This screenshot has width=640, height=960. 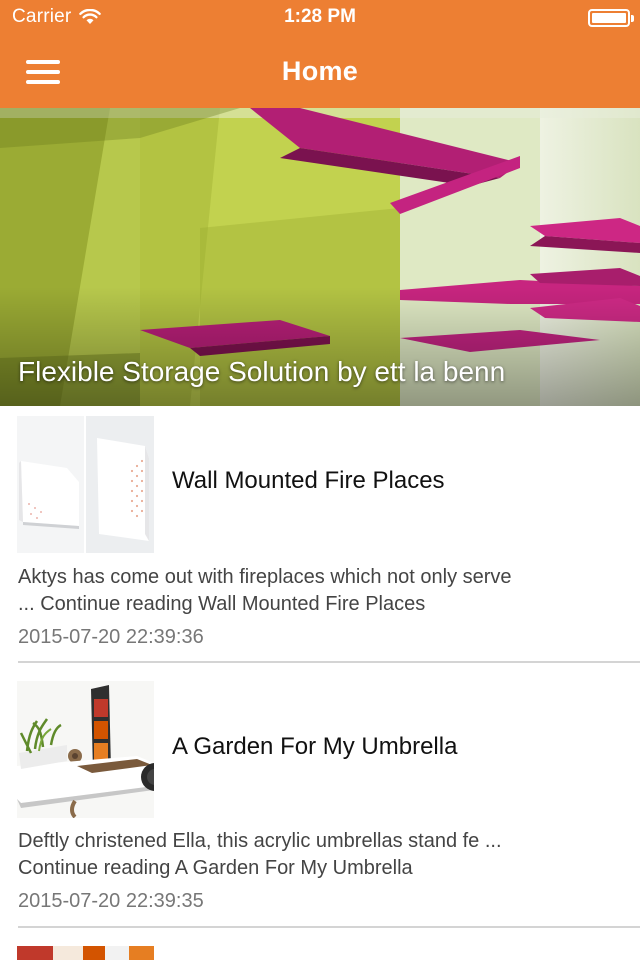 I want to click on navigation-bar: Home, so click(x=320, y=74).